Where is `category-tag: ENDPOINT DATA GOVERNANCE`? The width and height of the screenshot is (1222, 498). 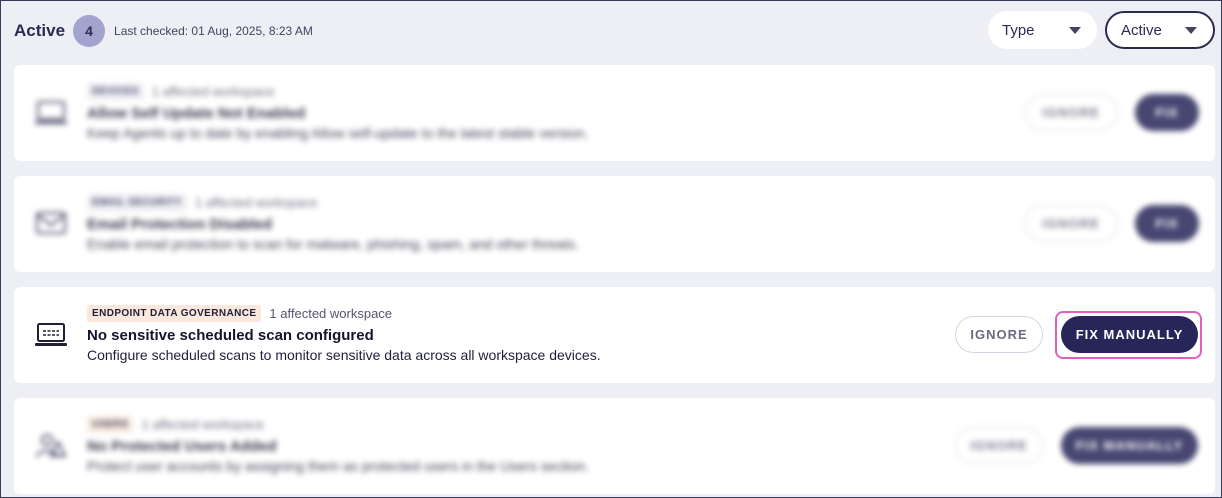
category-tag: ENDPOINT DATA GOVERNANCE is located at coordinates (174, 313).